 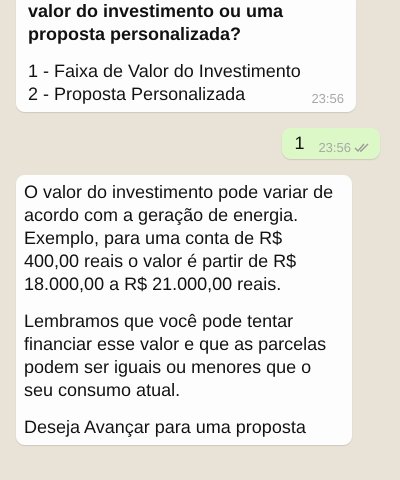 What do you see at coordinates (156, 23) in the screenshot?
I see `message-text: valor do investimento ou uma proposta personalizada?` at bounding box center [156, 23].